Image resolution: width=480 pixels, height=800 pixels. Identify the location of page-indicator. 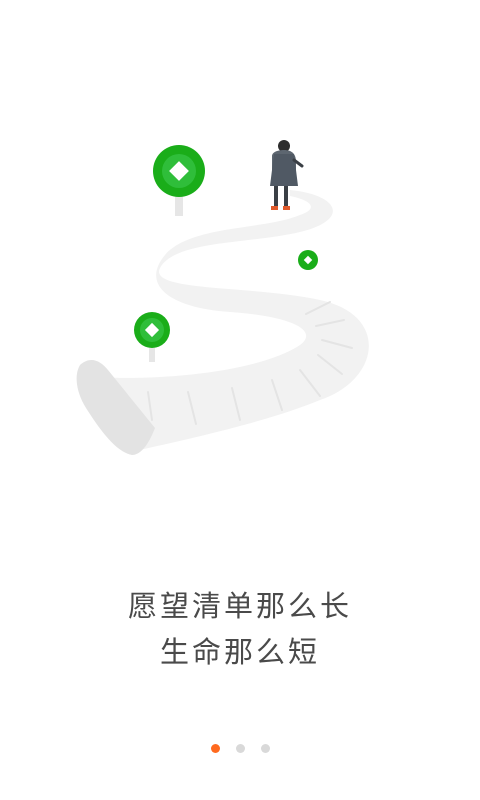
(240, 748).